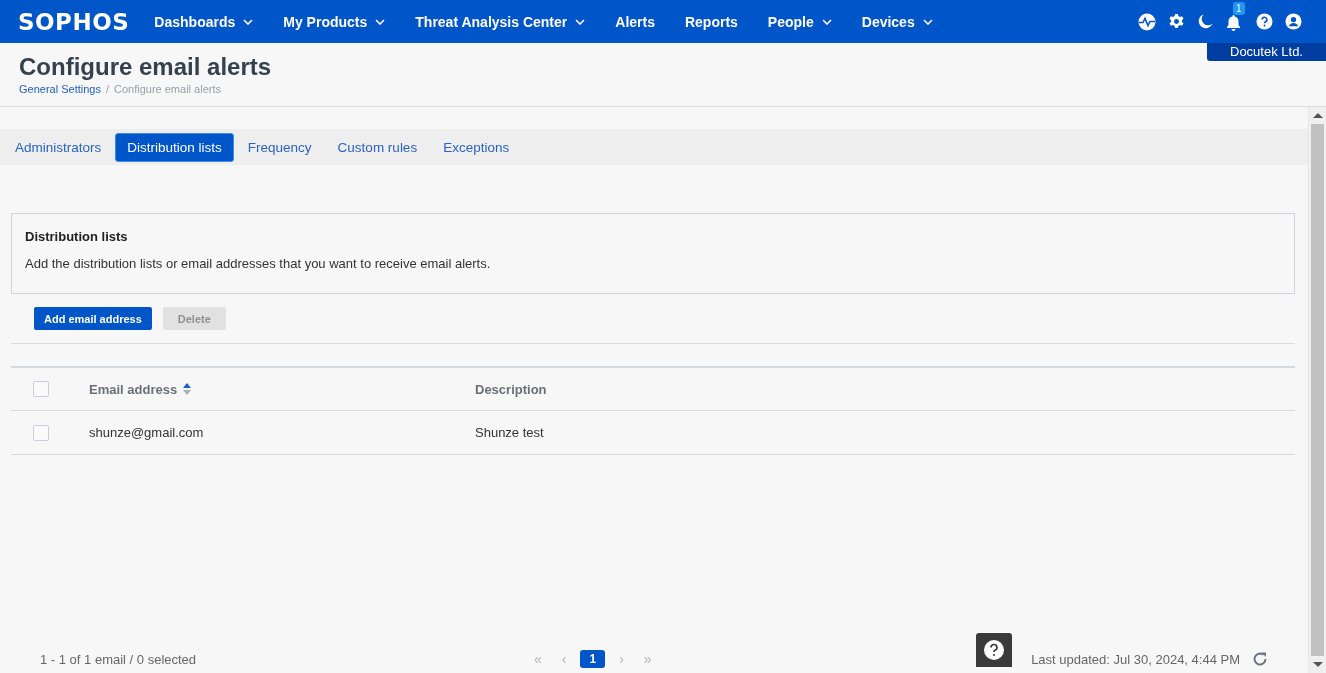 The image size is (1326, 673). I want to click on sophos-logo: SOPHOS, so click(74, 21).